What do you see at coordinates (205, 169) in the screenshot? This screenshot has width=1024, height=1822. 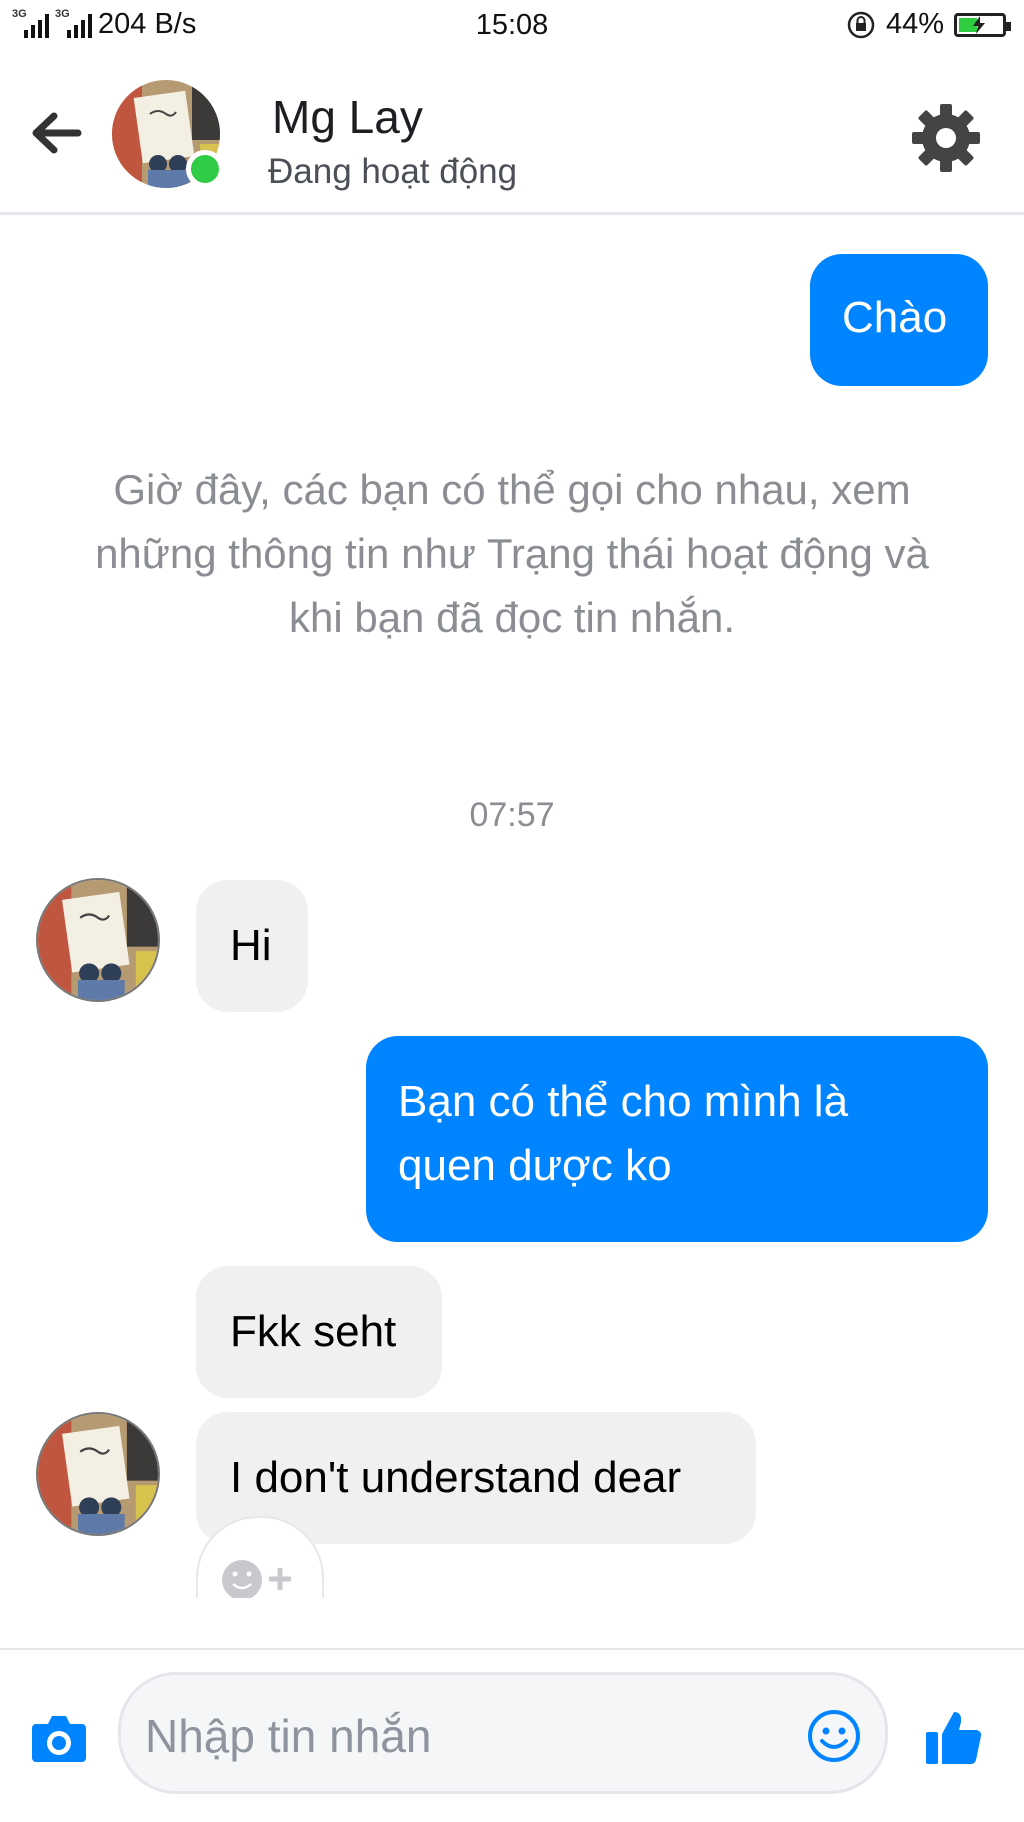 I see `online-status-dot` at bounding box center [205, 169].